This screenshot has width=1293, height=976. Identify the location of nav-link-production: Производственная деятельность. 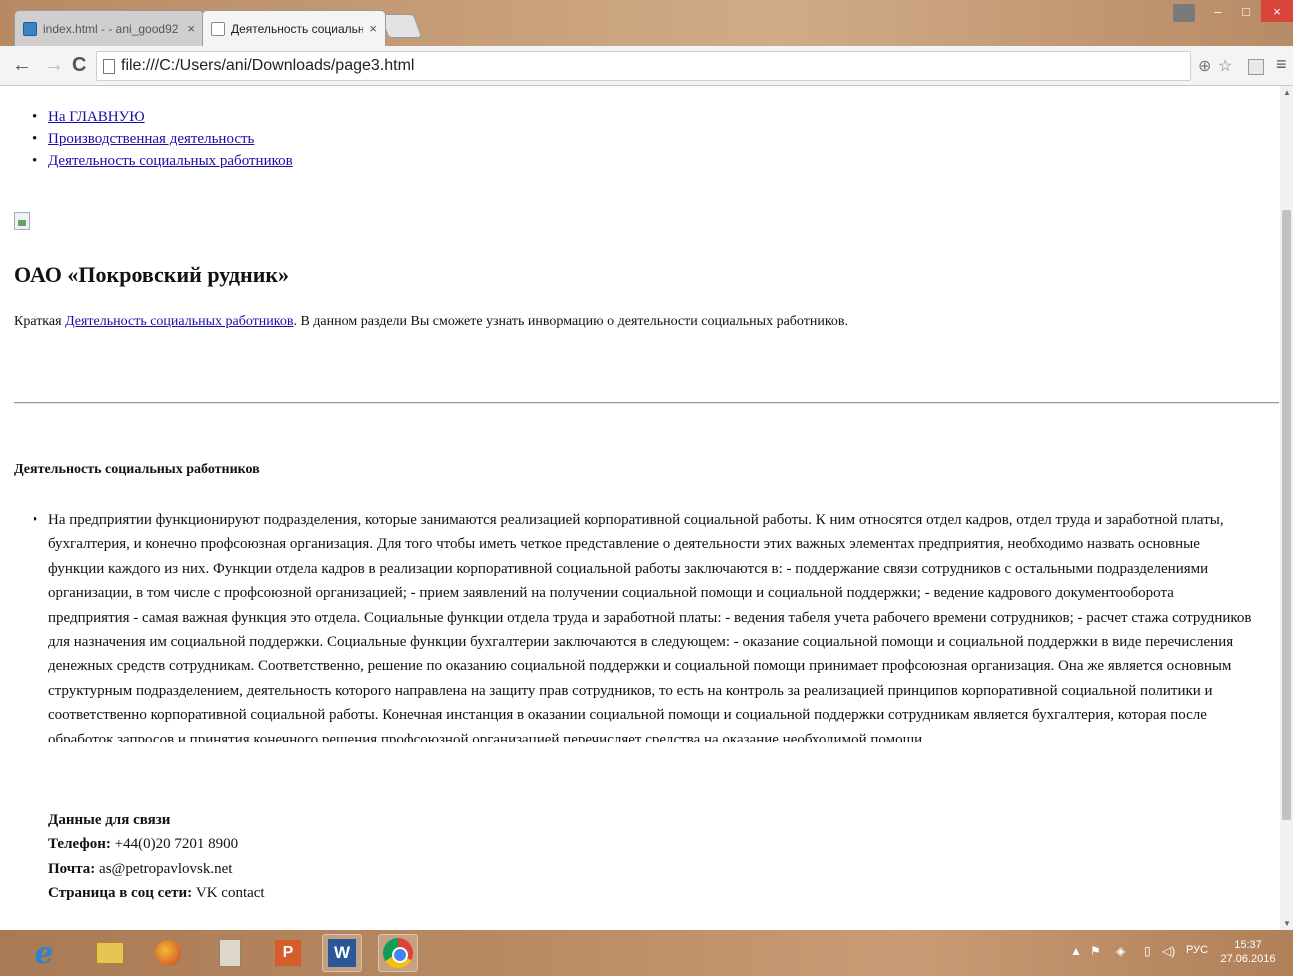
(151, 139).